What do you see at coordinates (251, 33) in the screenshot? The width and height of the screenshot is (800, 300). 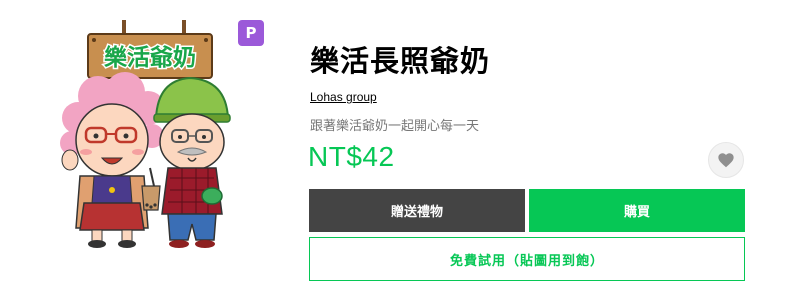 I see `premium-badge: P` at bounding box center [251, 33].